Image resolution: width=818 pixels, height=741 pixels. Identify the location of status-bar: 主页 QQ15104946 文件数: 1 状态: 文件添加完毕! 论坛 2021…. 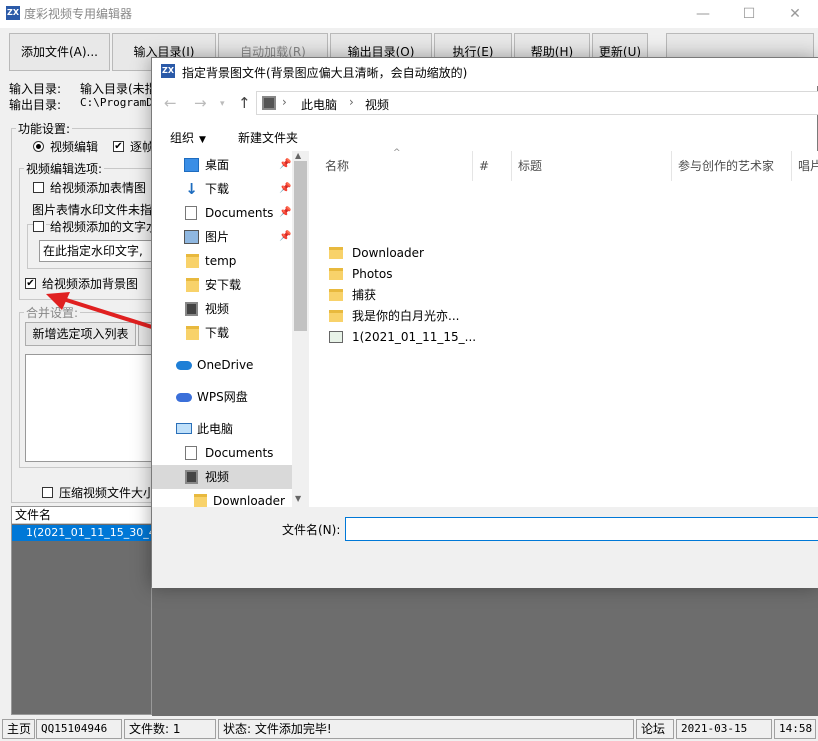
(409, 728).